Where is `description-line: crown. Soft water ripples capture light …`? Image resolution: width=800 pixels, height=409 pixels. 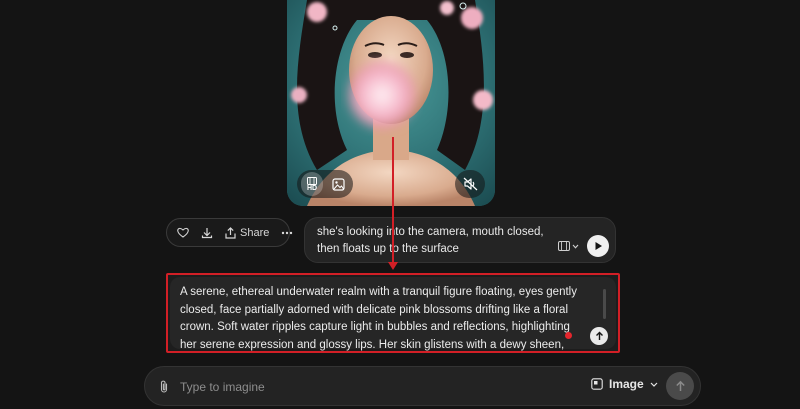
description-line: crown. Soft water ripples capture light … is located at coordinates (375, 327).